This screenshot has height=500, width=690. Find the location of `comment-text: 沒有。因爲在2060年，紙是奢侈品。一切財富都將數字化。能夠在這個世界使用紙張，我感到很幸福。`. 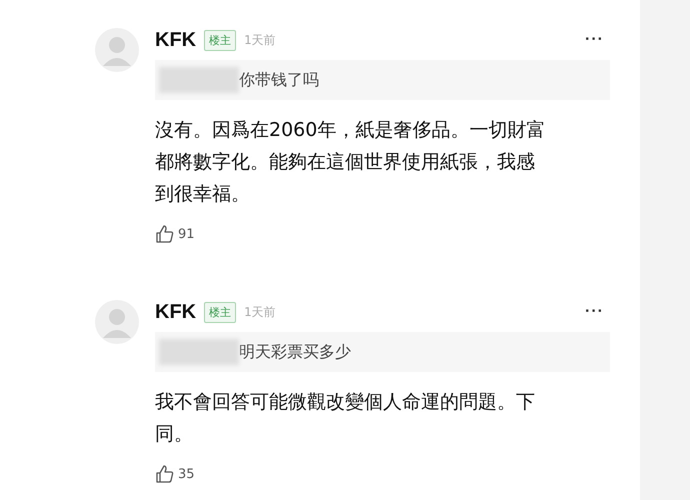

comment-text: 沒有。因爲在2060年，紙是奢侈品。一切財富都將數字化。能夠在這個世界使用紙張，我感到很幸福。 is located at coordinates (350, 162).